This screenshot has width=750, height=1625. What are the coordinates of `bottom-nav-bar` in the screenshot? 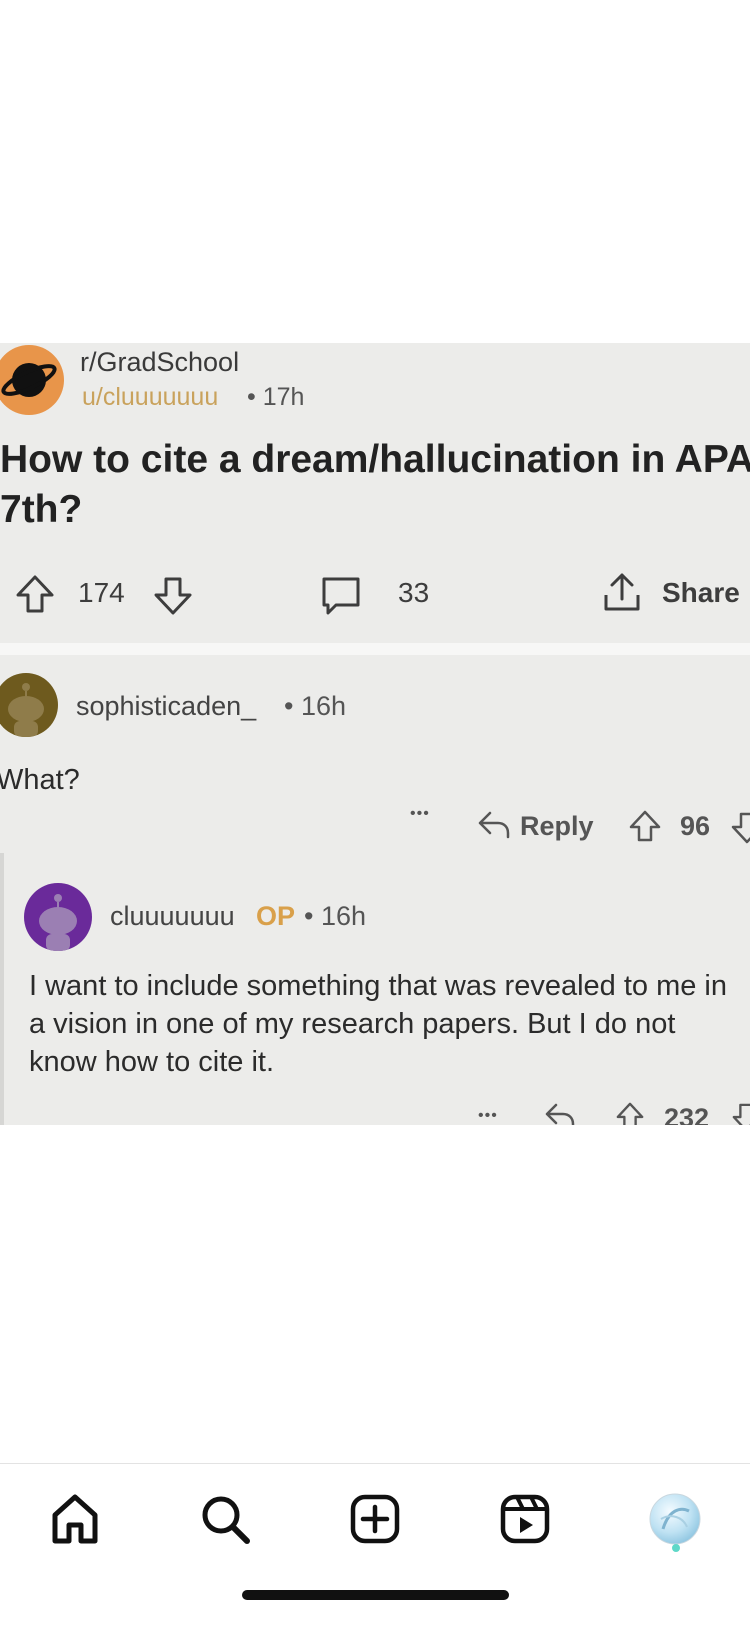 It's located at (375, 1544).